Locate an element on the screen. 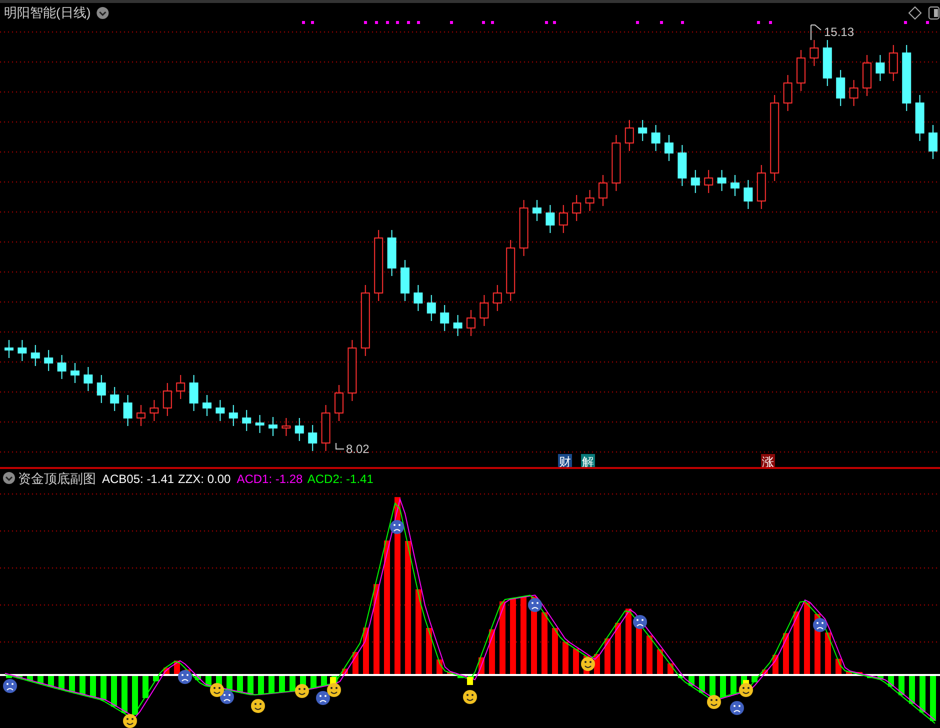  low-price-label: 8.02 is located at coordinates (358, 449).